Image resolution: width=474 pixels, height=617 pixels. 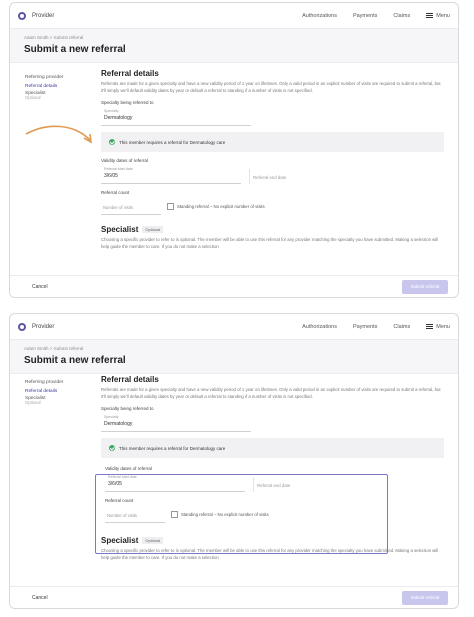 What do you see at coordinates (111, 176) in the screenshot?
I see `start-date-value: 3/6/05` at bounding box center [111, 176].